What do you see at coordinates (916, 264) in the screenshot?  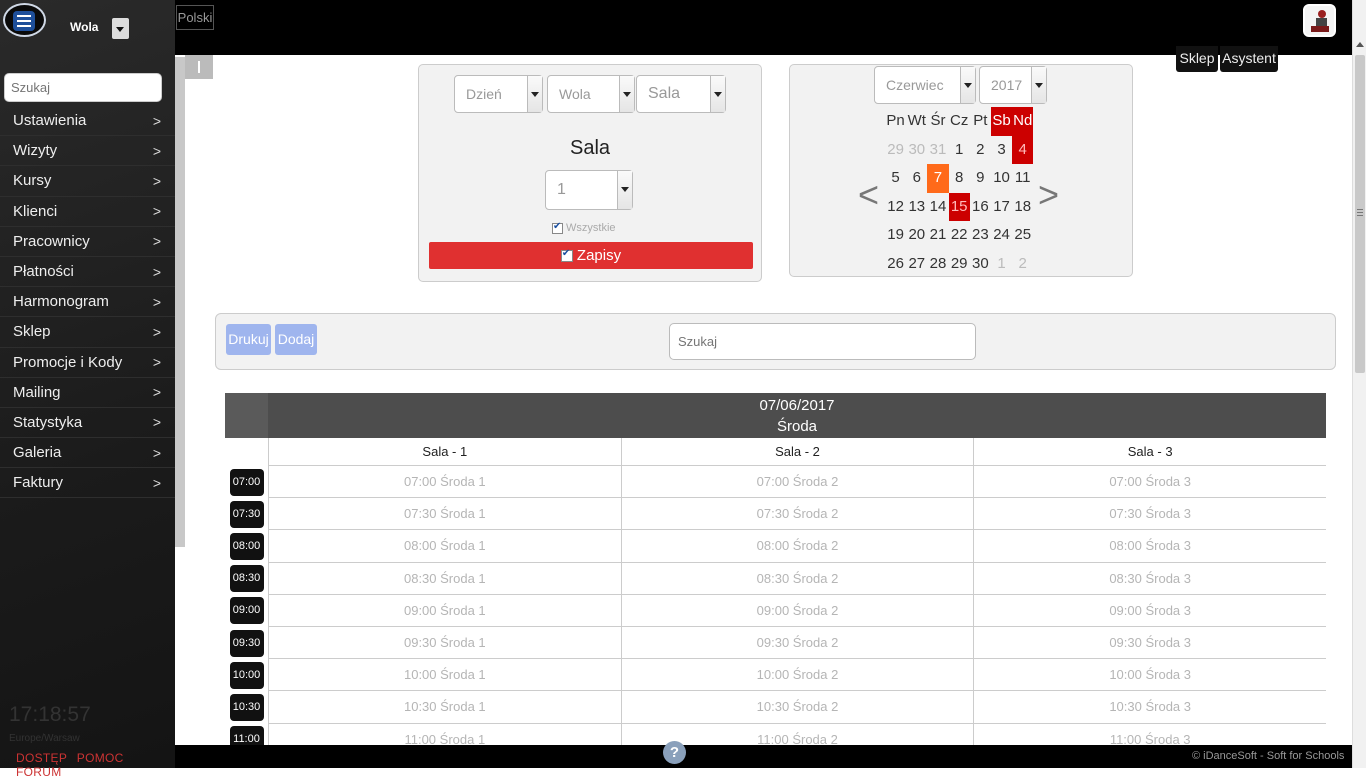 I see `calendar-day: 27` at bounding box center [916, 264].